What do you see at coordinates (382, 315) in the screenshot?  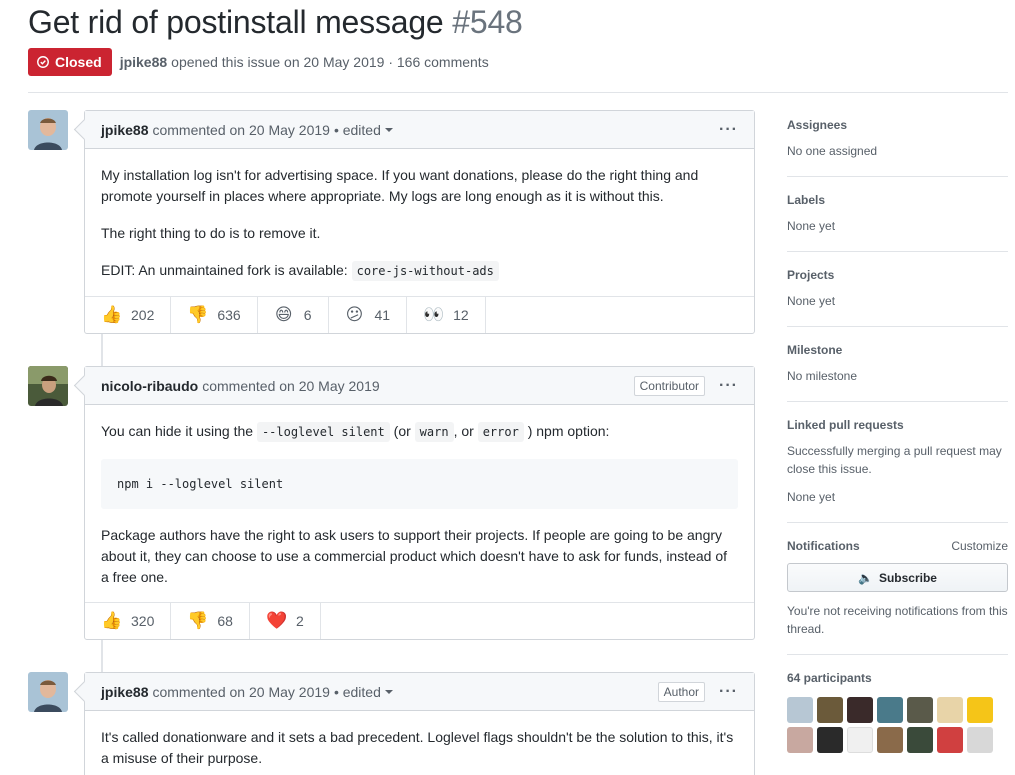 I see `reaction-count: 41` at bounding box center [382, 315].